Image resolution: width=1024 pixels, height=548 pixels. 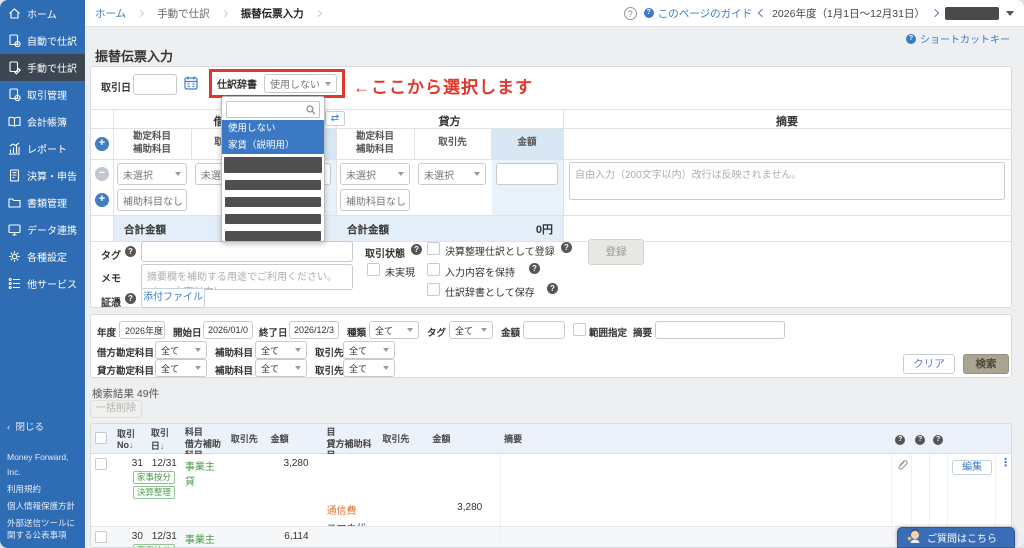 I want to click on filter-credit-account-select: 全て, so click(x=181, y=368).